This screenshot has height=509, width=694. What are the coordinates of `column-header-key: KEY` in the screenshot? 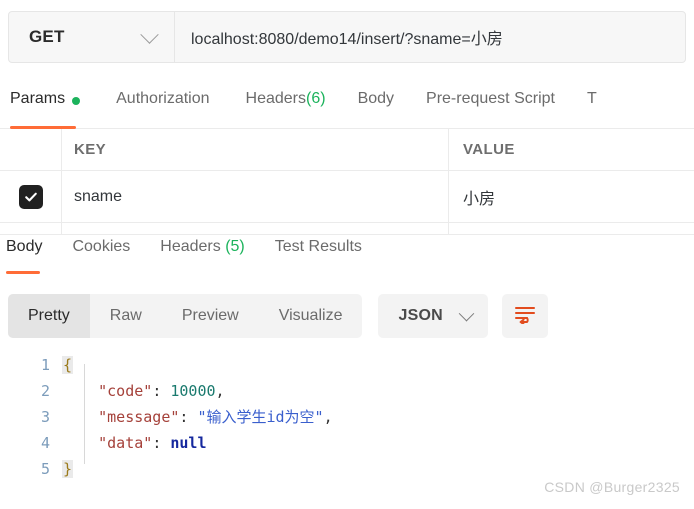 It's located at (90, 149).